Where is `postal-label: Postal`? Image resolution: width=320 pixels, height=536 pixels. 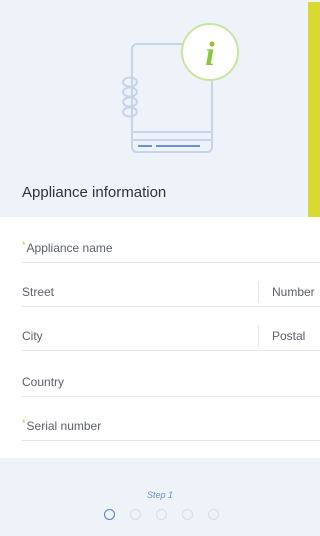
postal-label: Postal is located at coordinates (288, 336).